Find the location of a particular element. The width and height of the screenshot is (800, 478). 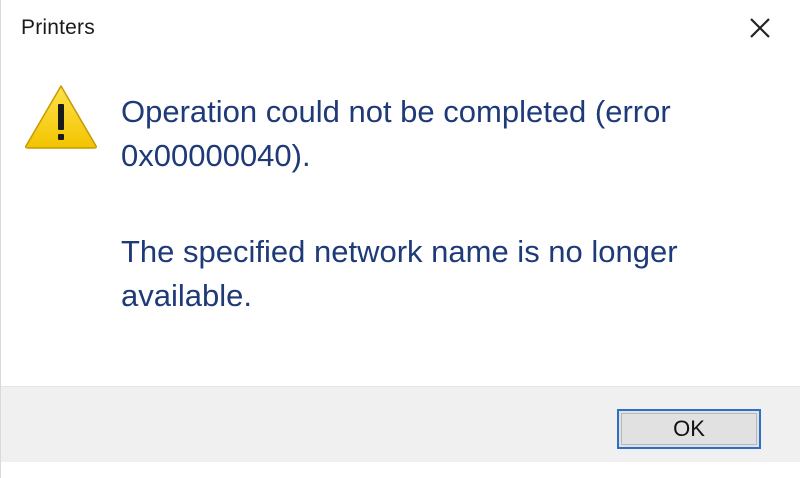

bottom-edge is located at coordinates (400, 470).